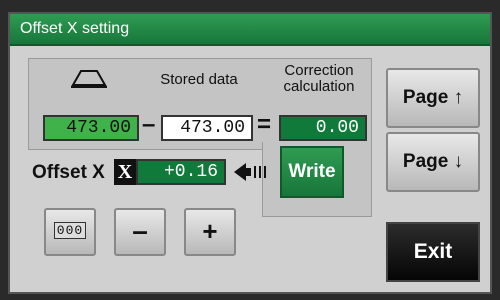 The width and height of the screenshot is (500, 300). What do you see at coordinates (319, 86) in the screenshot?
I see `correction-label-line2: calculation` at bounding box center [319, 86].